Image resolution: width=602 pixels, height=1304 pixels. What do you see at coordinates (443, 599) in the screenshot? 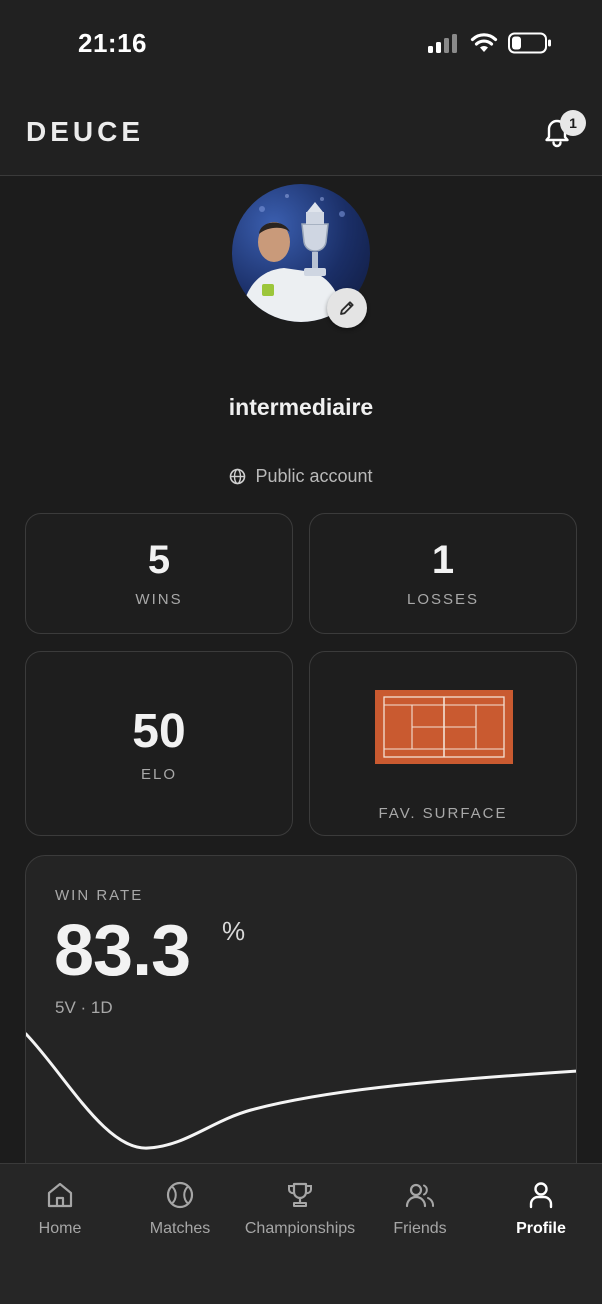
I see `losses-label: LOSSES` at bounding box center [443, 599].